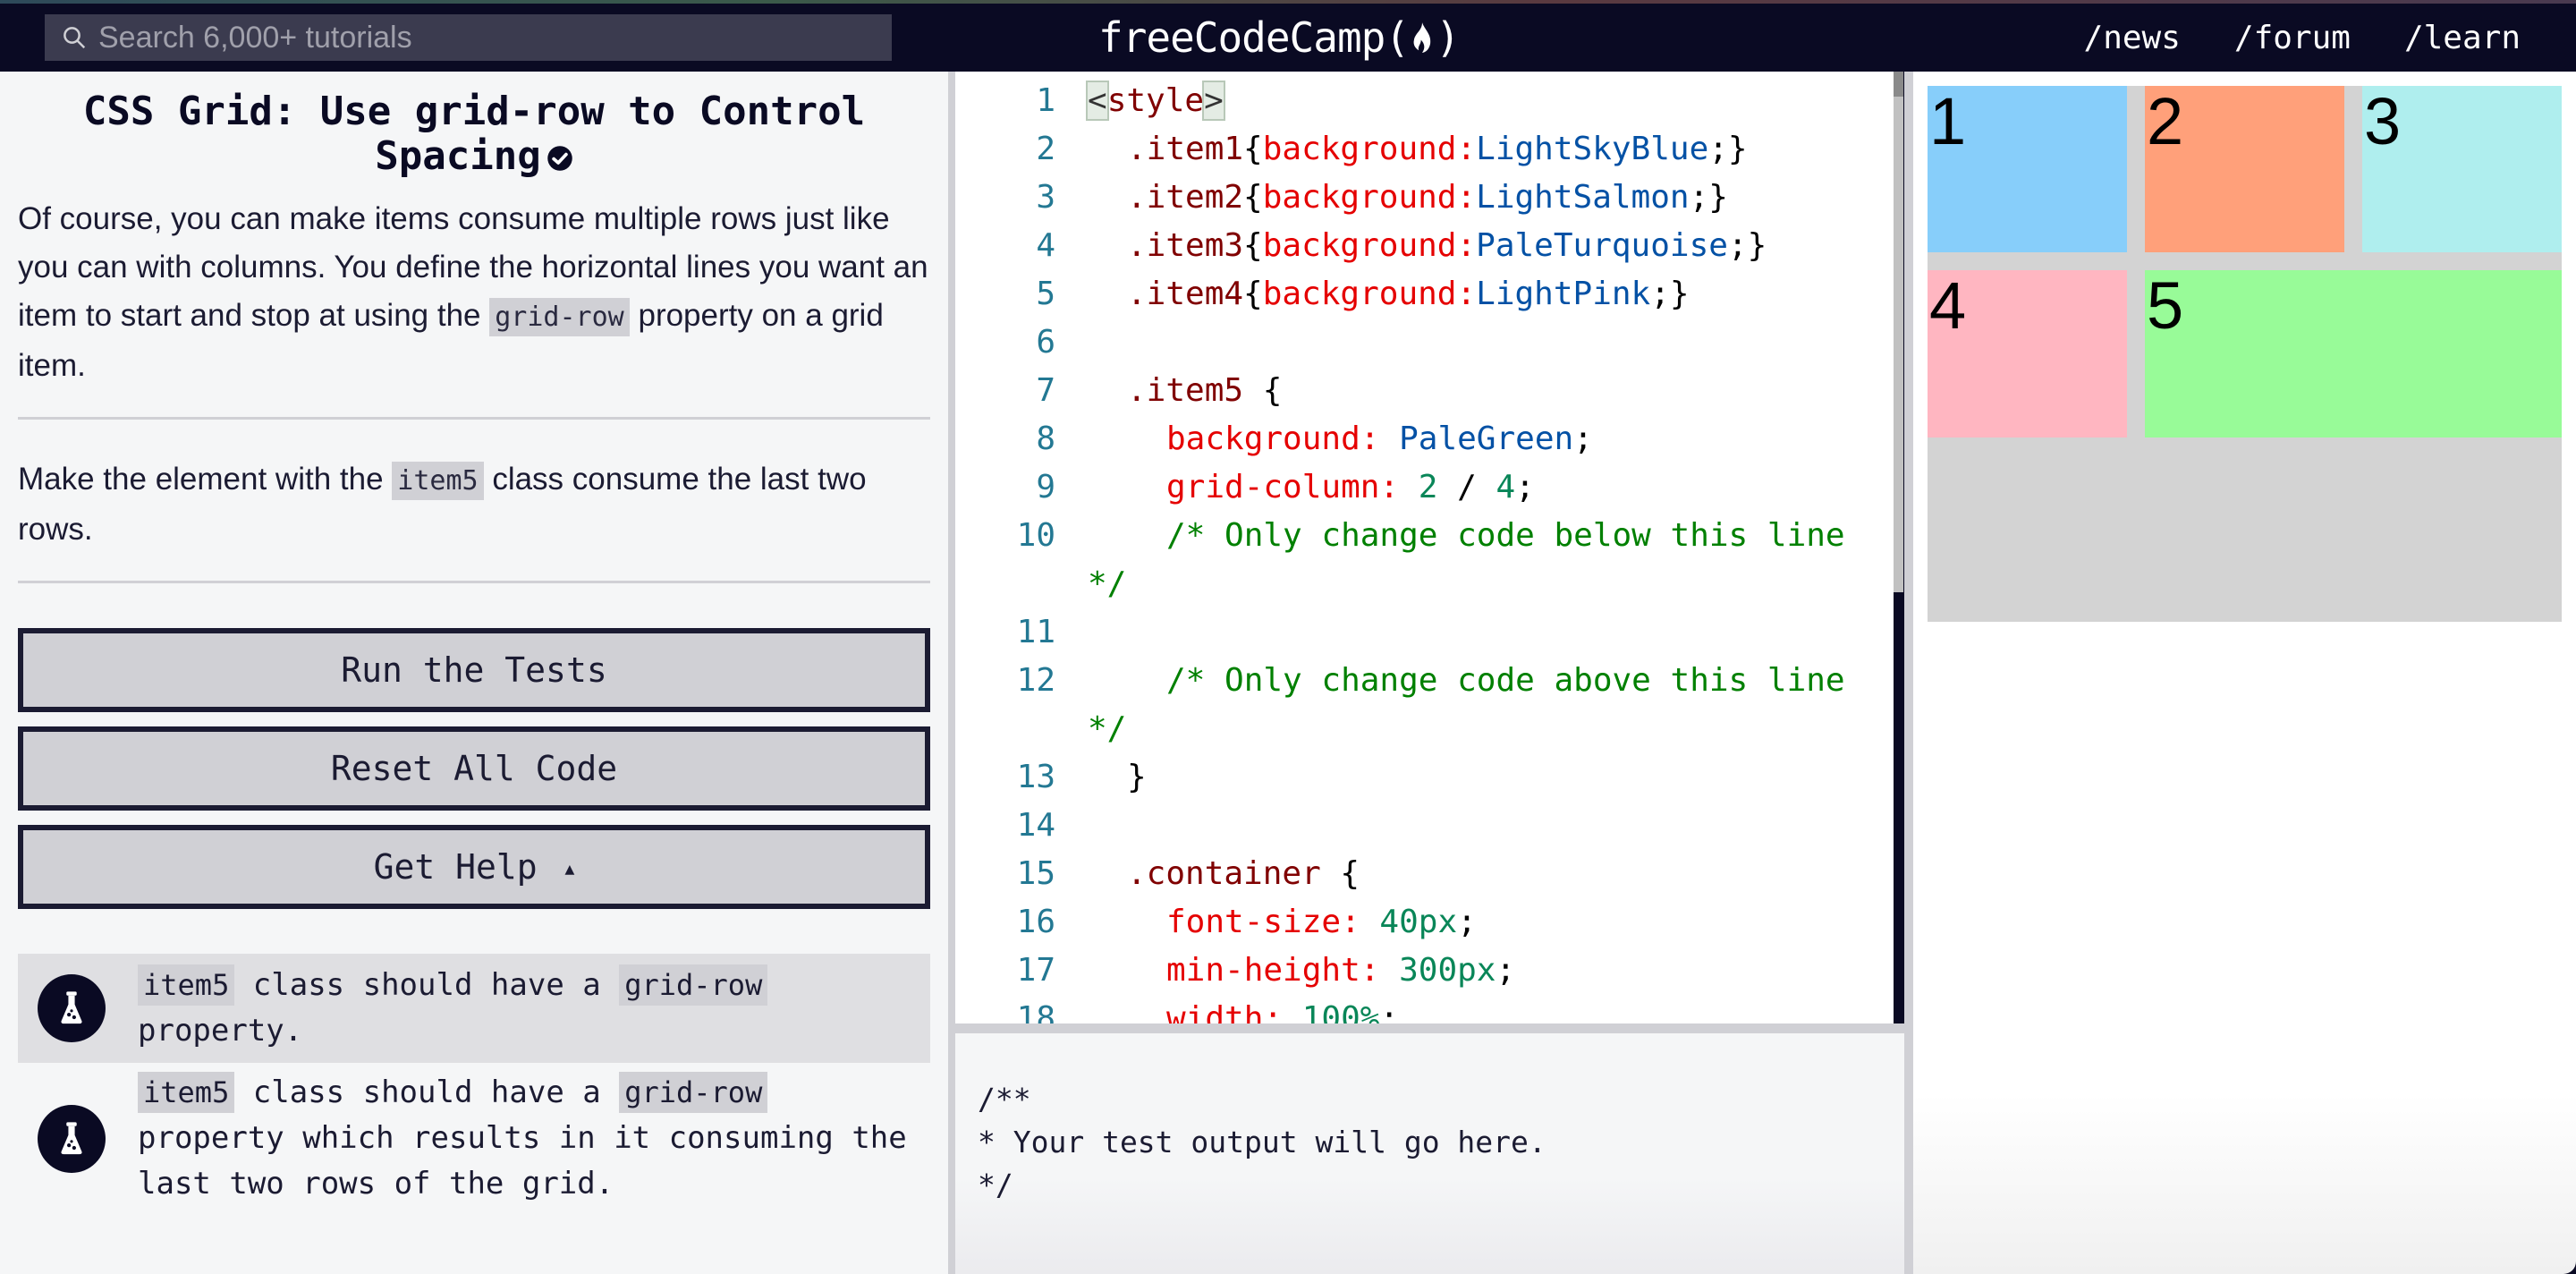 This screenshot has width=2576, height=1274. Describe the element at coordinates (693, 985) in the screenshot. I see `test-code: grid-row` at that location.